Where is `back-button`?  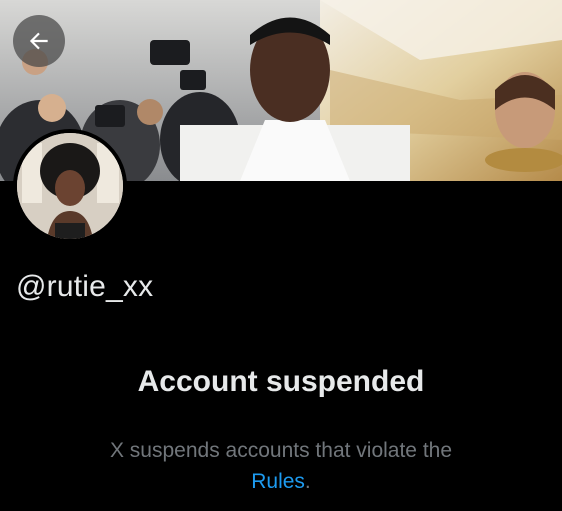 back-button is located at coordinates (39, 41).